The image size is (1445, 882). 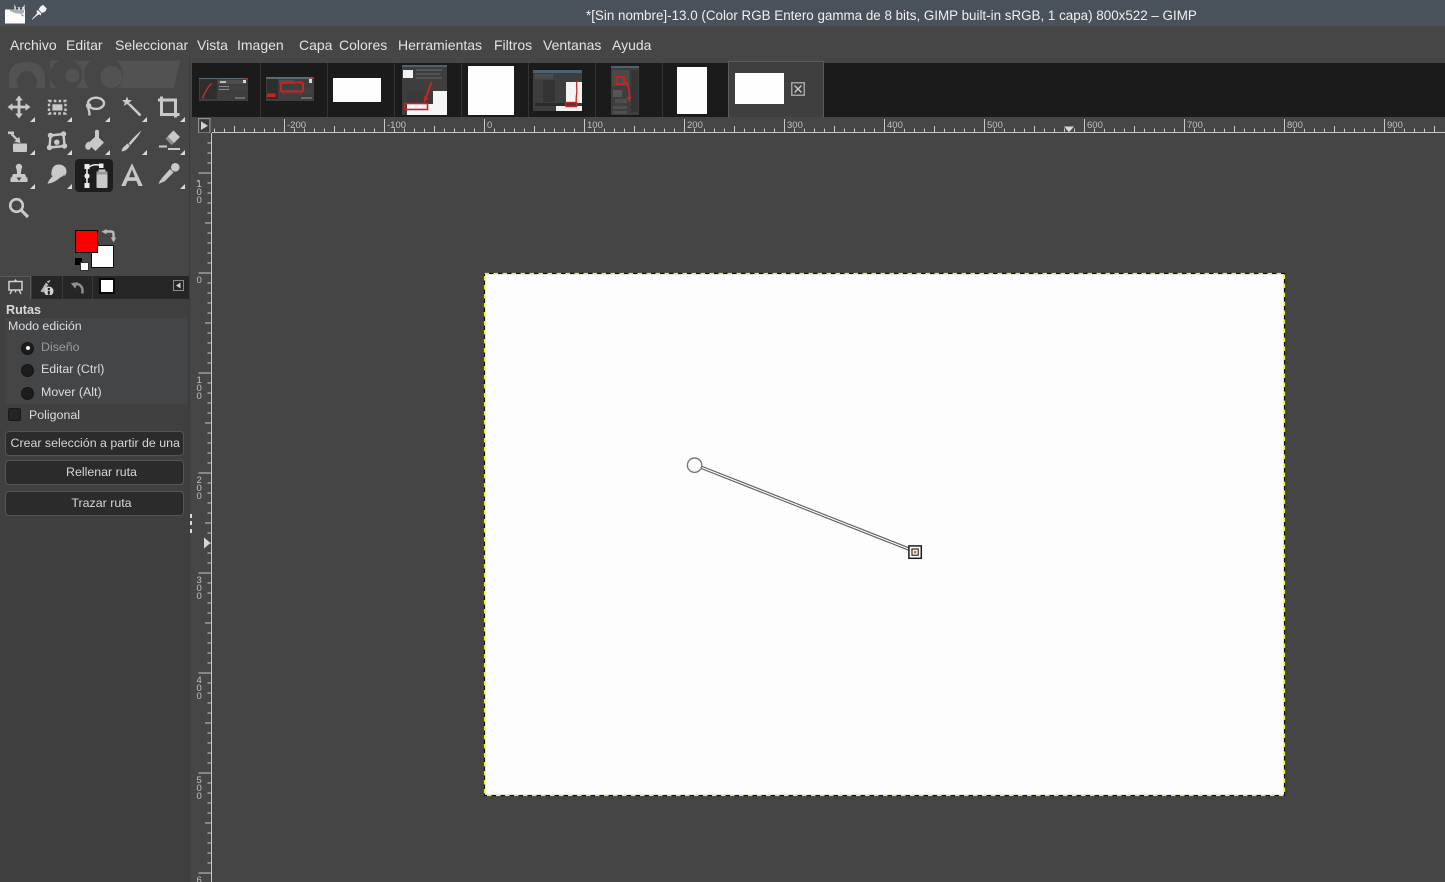 I want to click on svg-text: -200, so click(x=296, y=125).